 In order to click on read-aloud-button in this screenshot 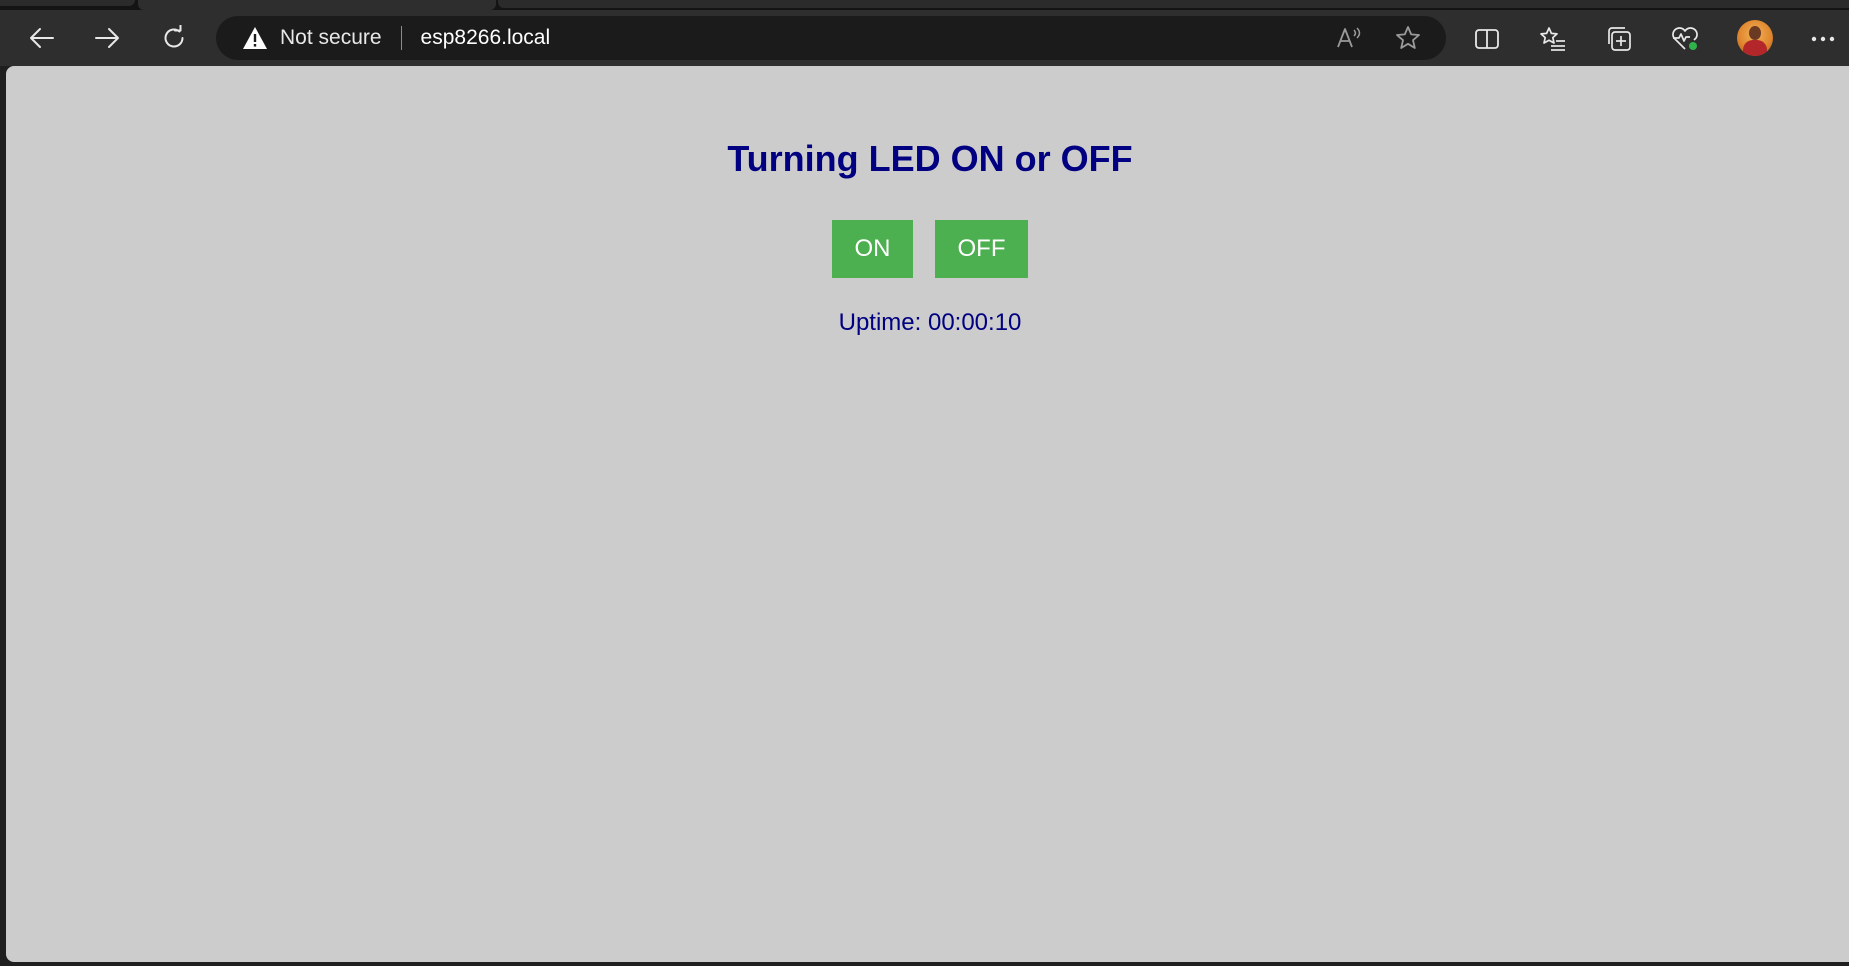, I will do `click(1349, 38)`.